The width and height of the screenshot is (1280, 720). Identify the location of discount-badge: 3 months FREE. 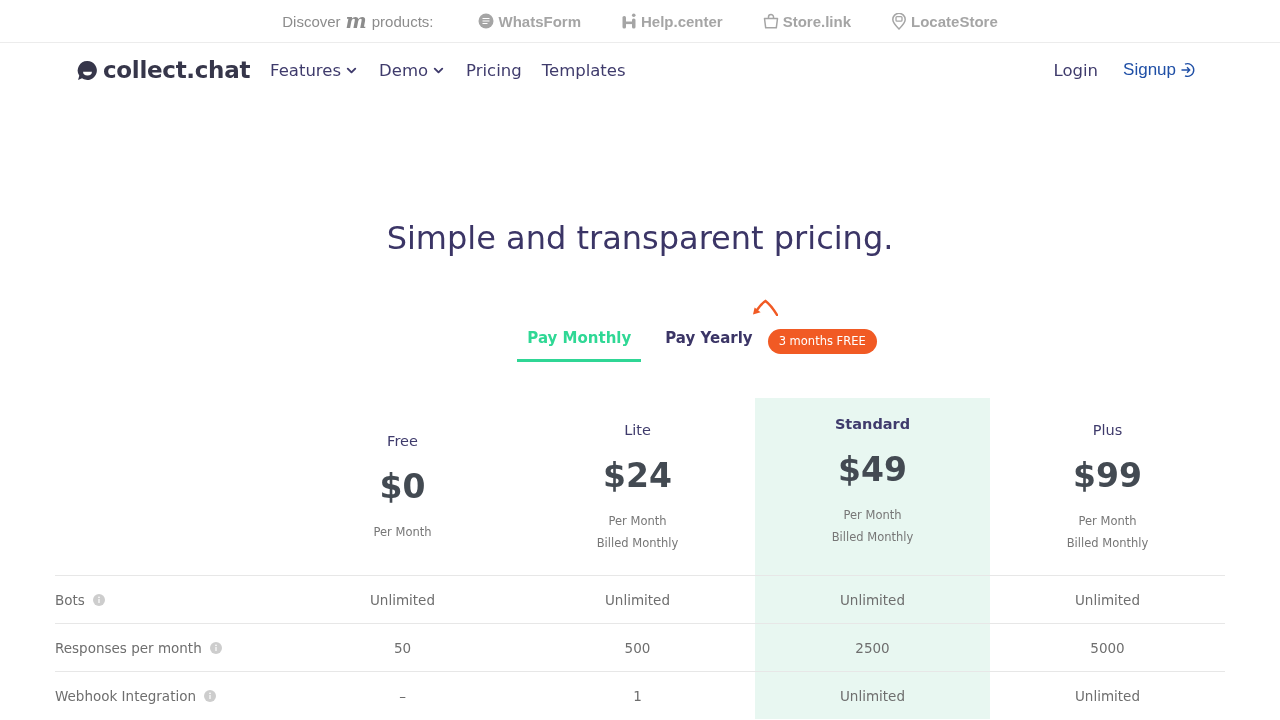
(822, 341).